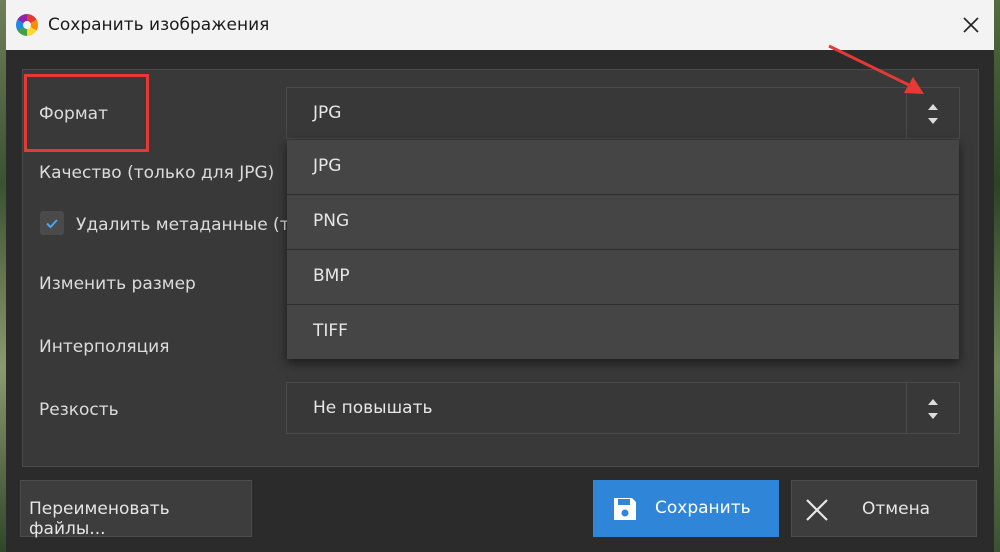 The height and width of the screenshot is (552, 1000). Describe the element at coordinates (876, 69) in the screenshot. I see `annotation-arrow` at that location.